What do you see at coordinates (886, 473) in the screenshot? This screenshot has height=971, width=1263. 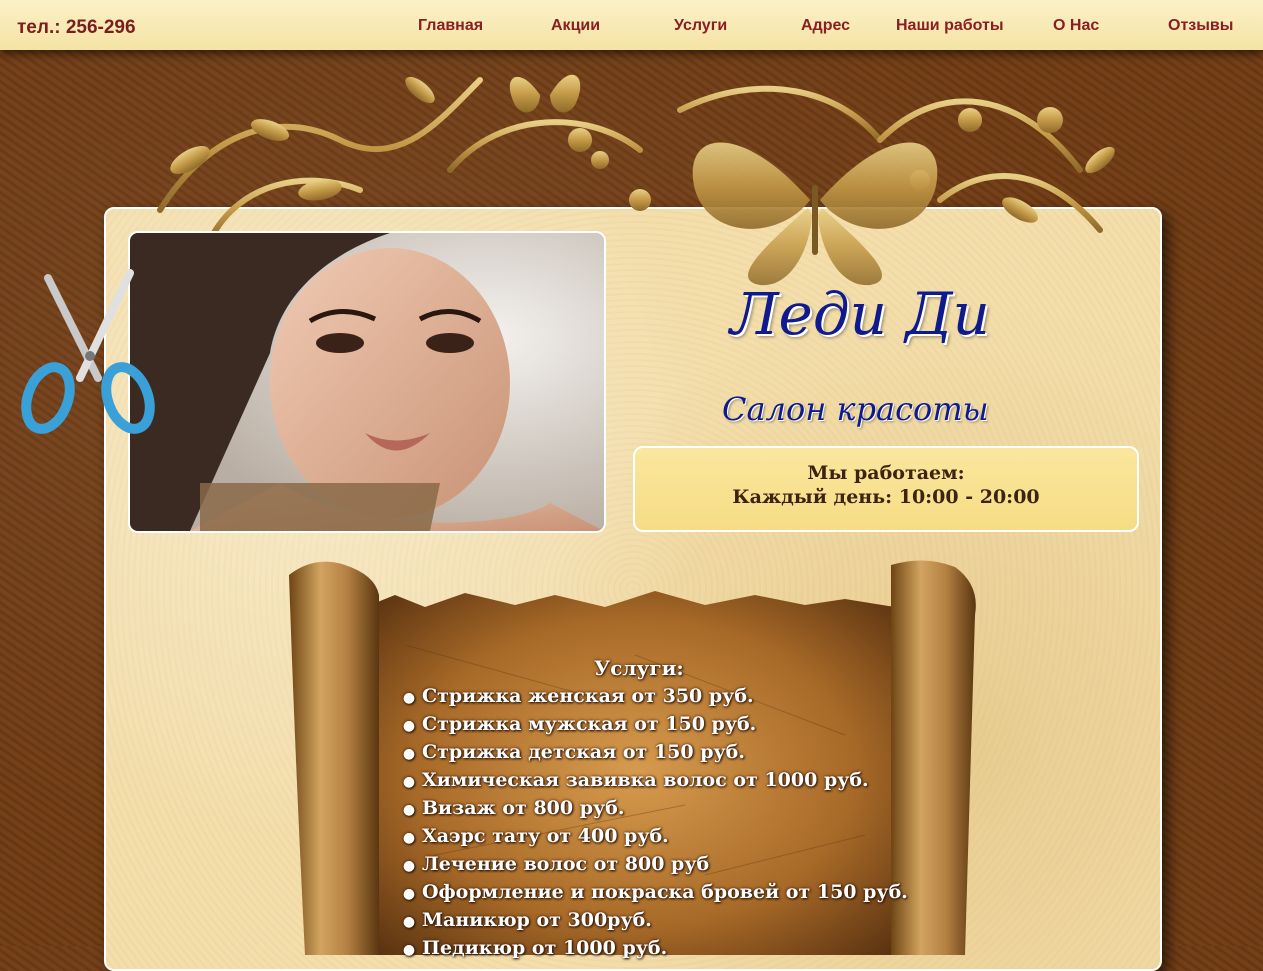 I see `working-hours-heading: Мы работаем:` at bounding box center [886, 473].